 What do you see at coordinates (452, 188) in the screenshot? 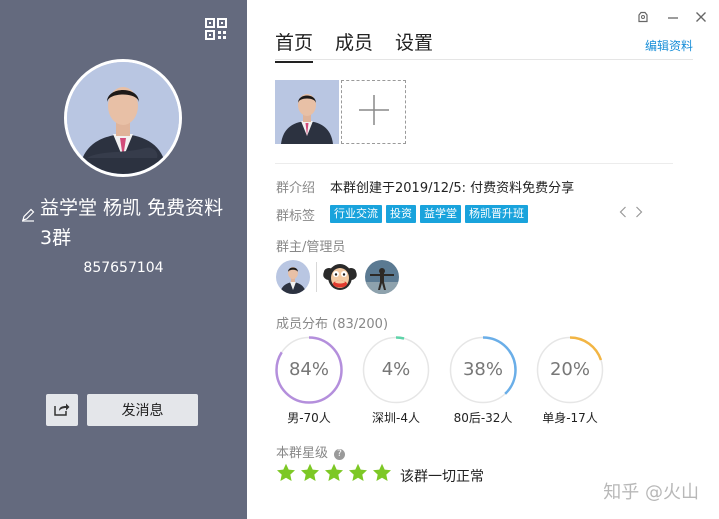
I see `intro-value: 本群创建于2019/12/5: 付费资料免费分享` at bounding box center [452, 188].